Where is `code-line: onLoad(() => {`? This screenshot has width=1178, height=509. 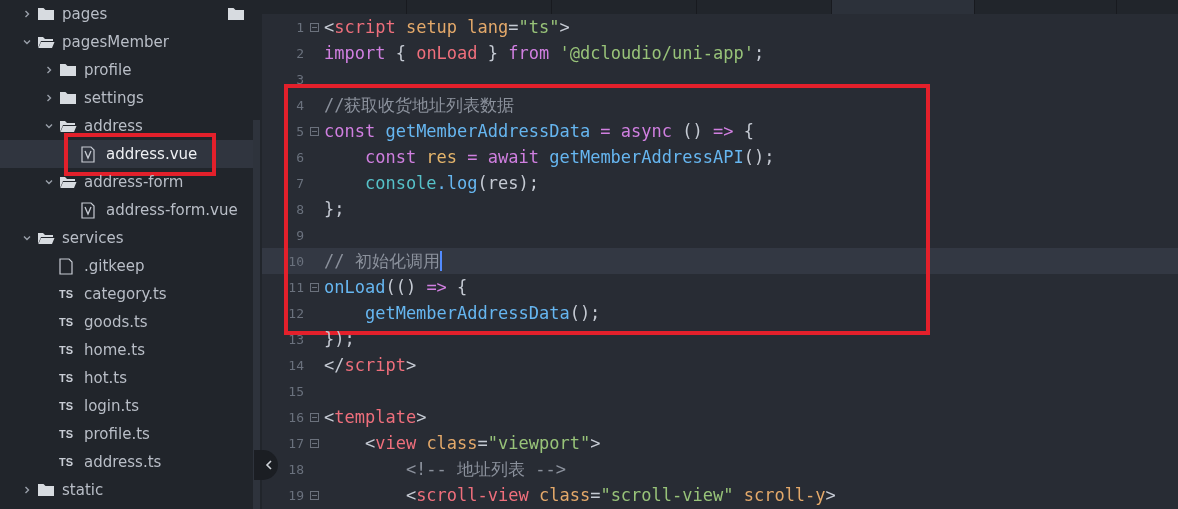
code-line: onLoad(() => { is located at coordinates (396, 287).